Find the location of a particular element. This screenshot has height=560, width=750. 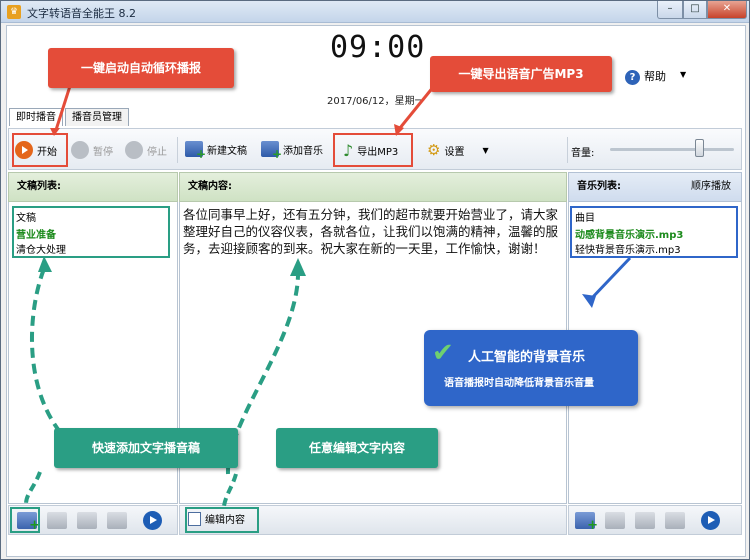

volume-label: 音量: is located at coordinates (583, 153).